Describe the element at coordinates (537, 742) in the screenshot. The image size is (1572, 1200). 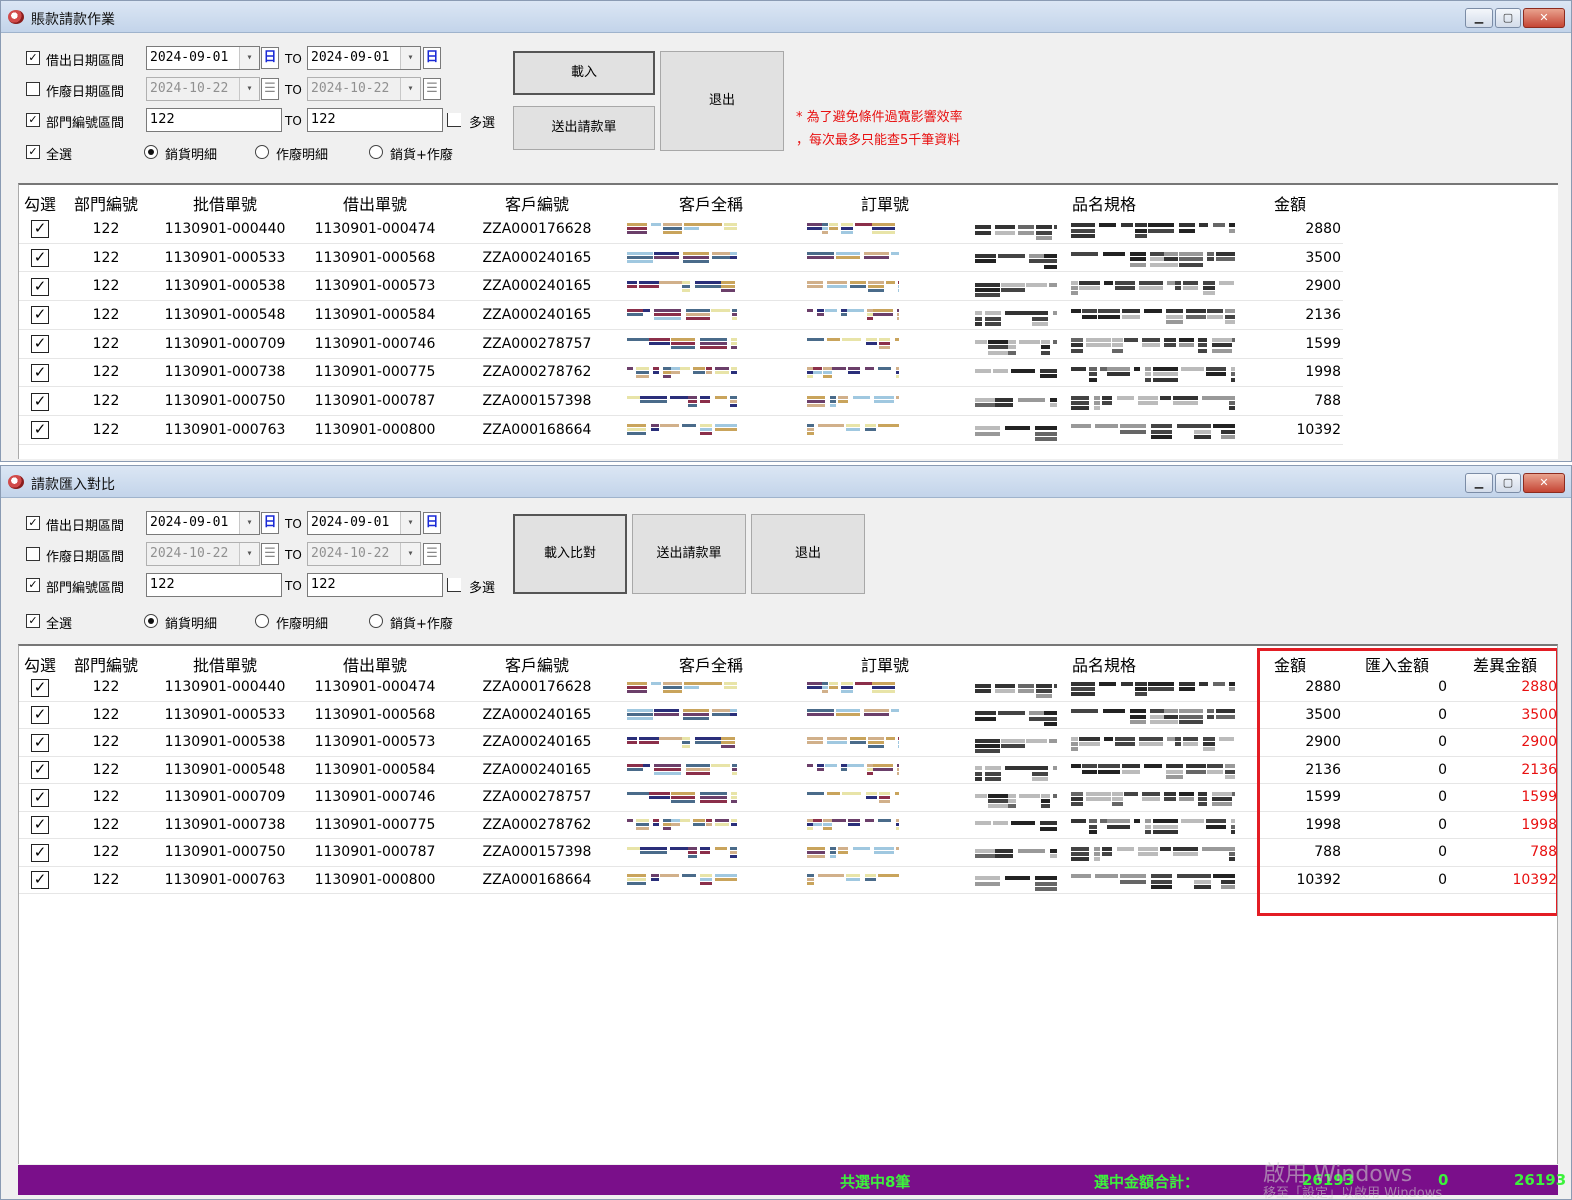
I see `cell-customer-no: ZZA000240165` at that location.